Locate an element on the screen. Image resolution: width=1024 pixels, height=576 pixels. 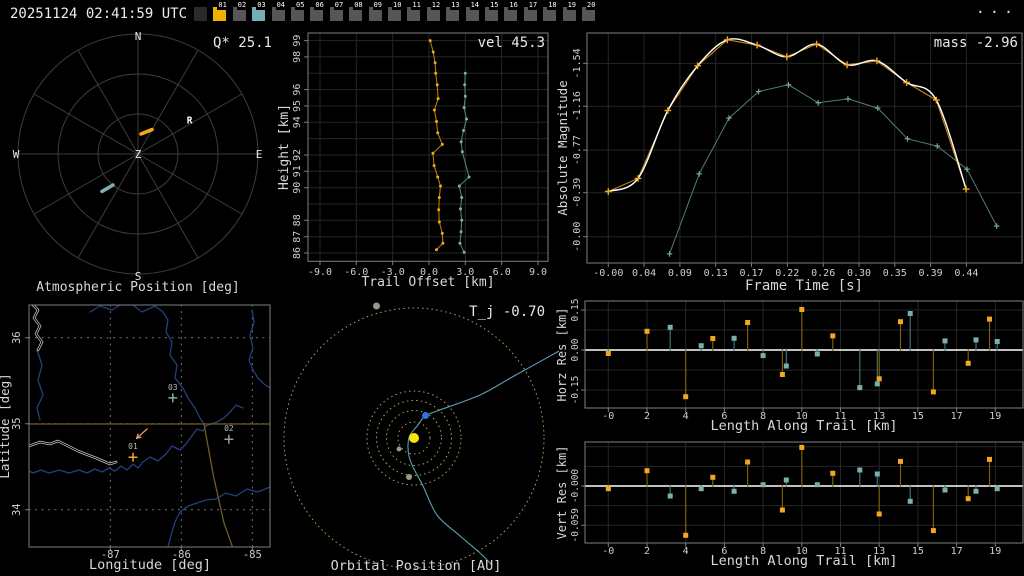
frame-button-lead is located at coordinates (200, 14).